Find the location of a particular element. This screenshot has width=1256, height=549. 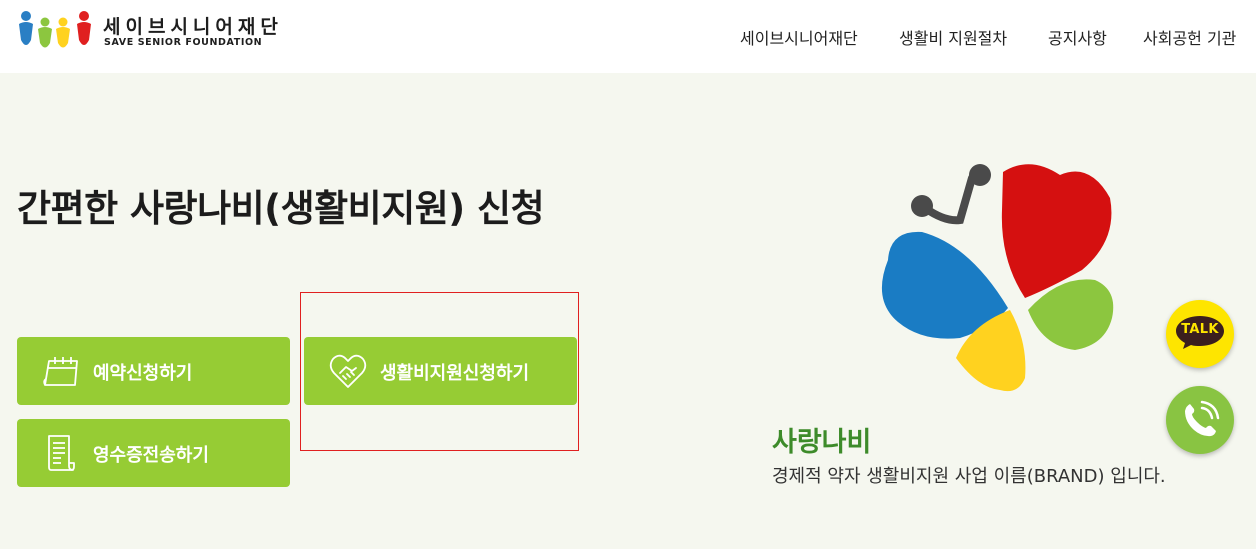

nav-notice: 공지사항 is located at coordinates (1077, 36).